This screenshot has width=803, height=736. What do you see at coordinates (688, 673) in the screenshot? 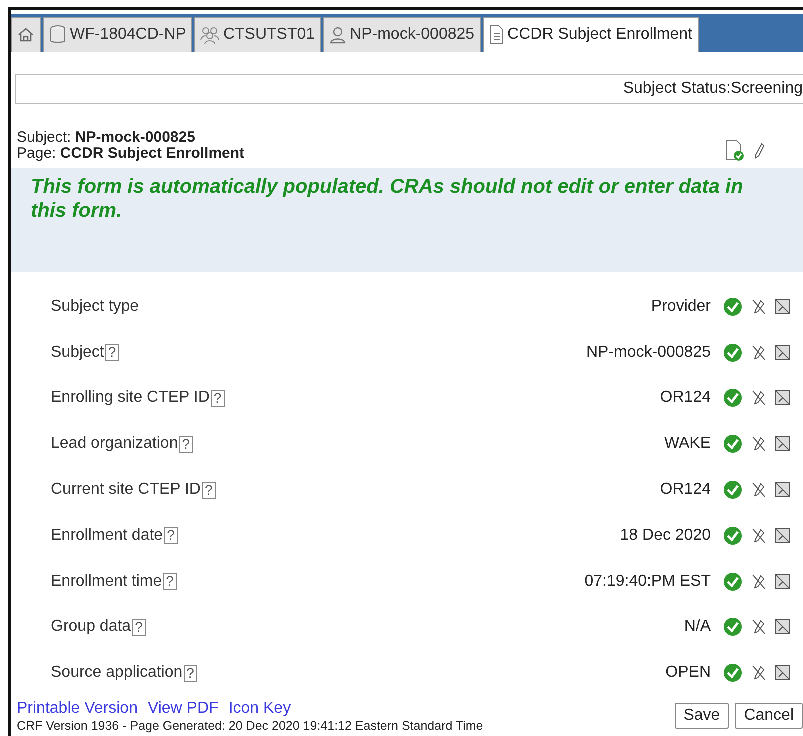
I see `field-value: OPEN` at bounding box center [688, 673].